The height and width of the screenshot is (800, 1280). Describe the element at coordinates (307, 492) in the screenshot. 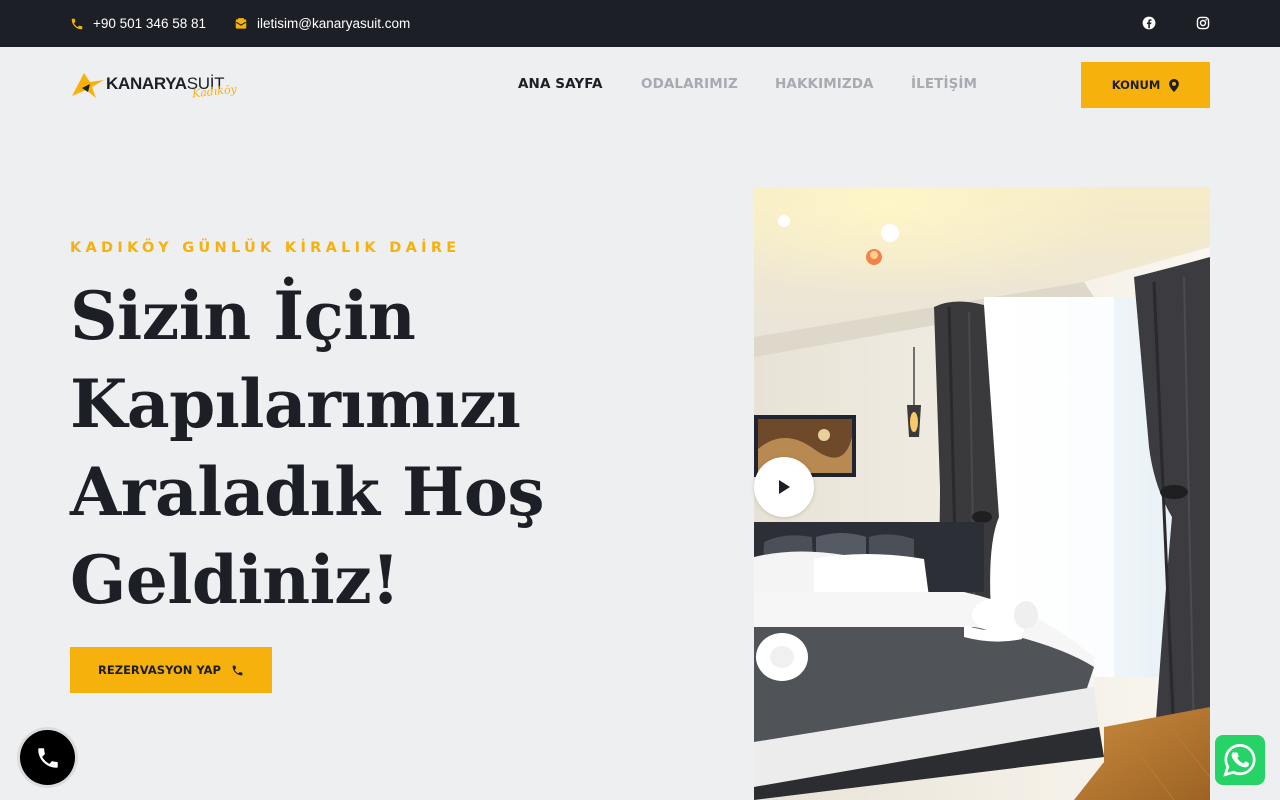

I see `headline-line: Araladık Hoş` at that location.